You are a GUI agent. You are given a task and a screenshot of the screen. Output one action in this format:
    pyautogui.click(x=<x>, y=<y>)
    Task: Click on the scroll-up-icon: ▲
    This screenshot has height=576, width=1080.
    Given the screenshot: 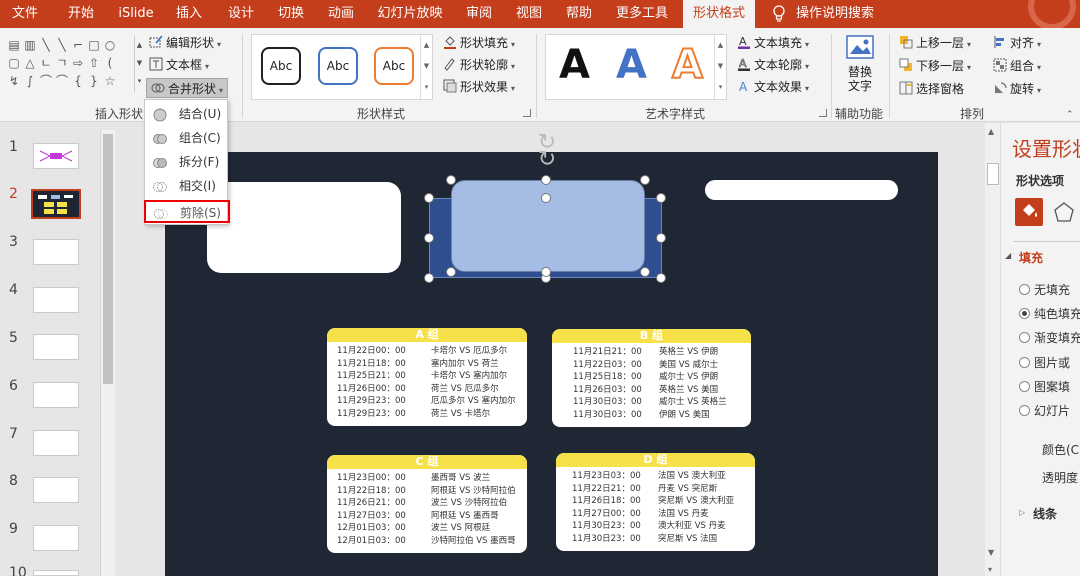 What is the action you would take?
    pyautogui.click(x=991, y=131)
    